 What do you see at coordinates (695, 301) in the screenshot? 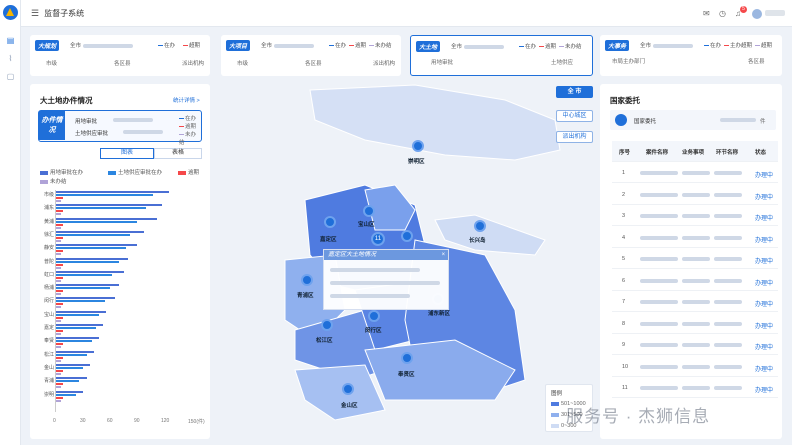
I see `table-row: 7 办理中` at bounding box center [695, 301].